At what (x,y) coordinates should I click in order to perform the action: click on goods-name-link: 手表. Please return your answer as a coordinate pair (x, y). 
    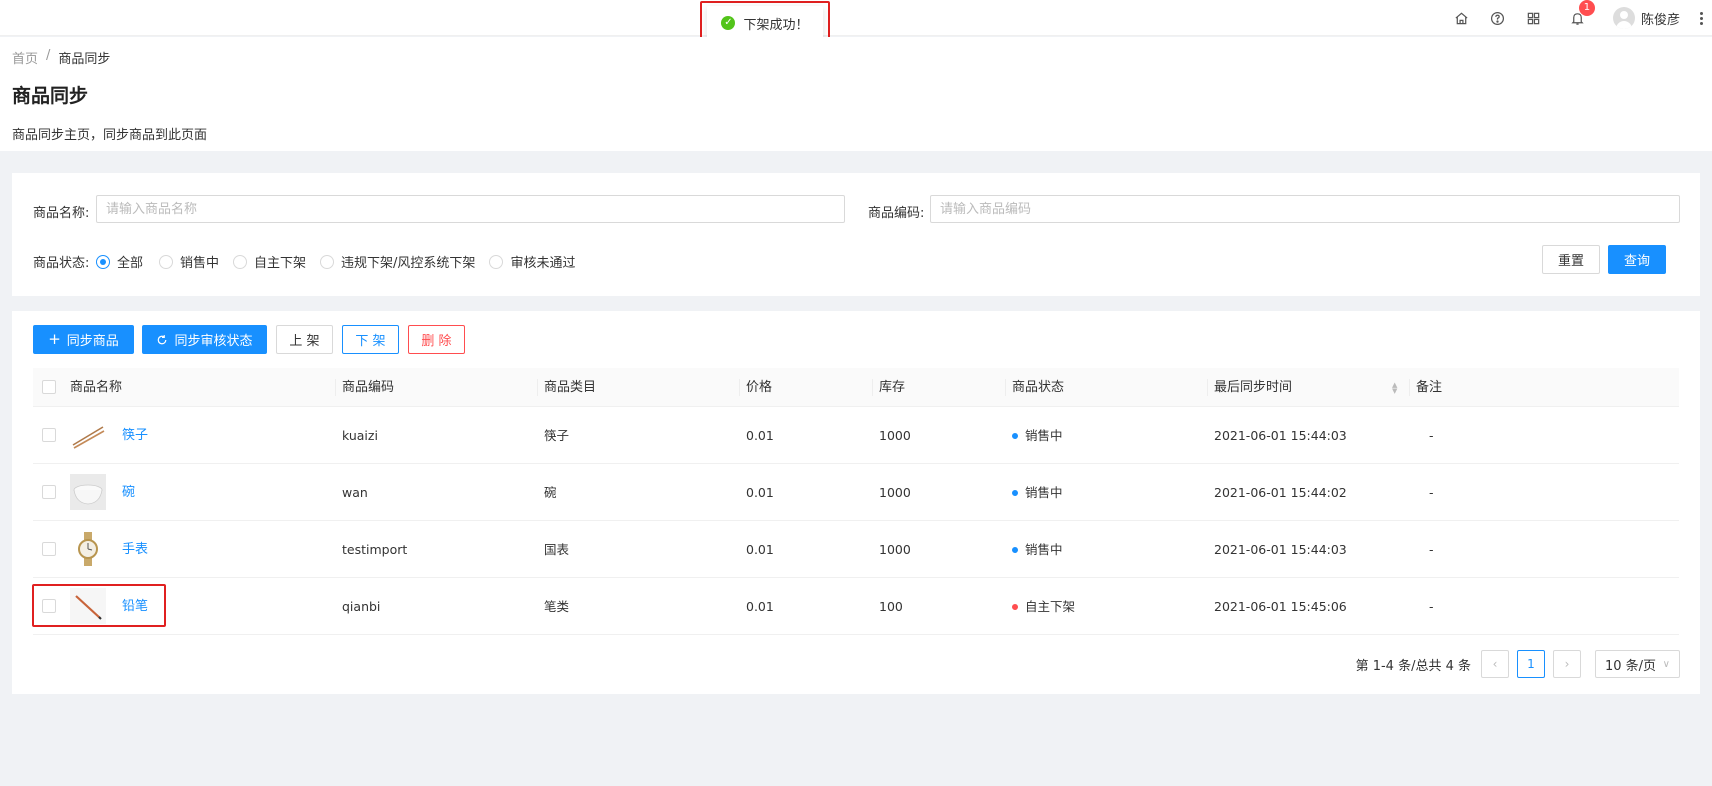
    Looking at the image, I should click on (135, 549).